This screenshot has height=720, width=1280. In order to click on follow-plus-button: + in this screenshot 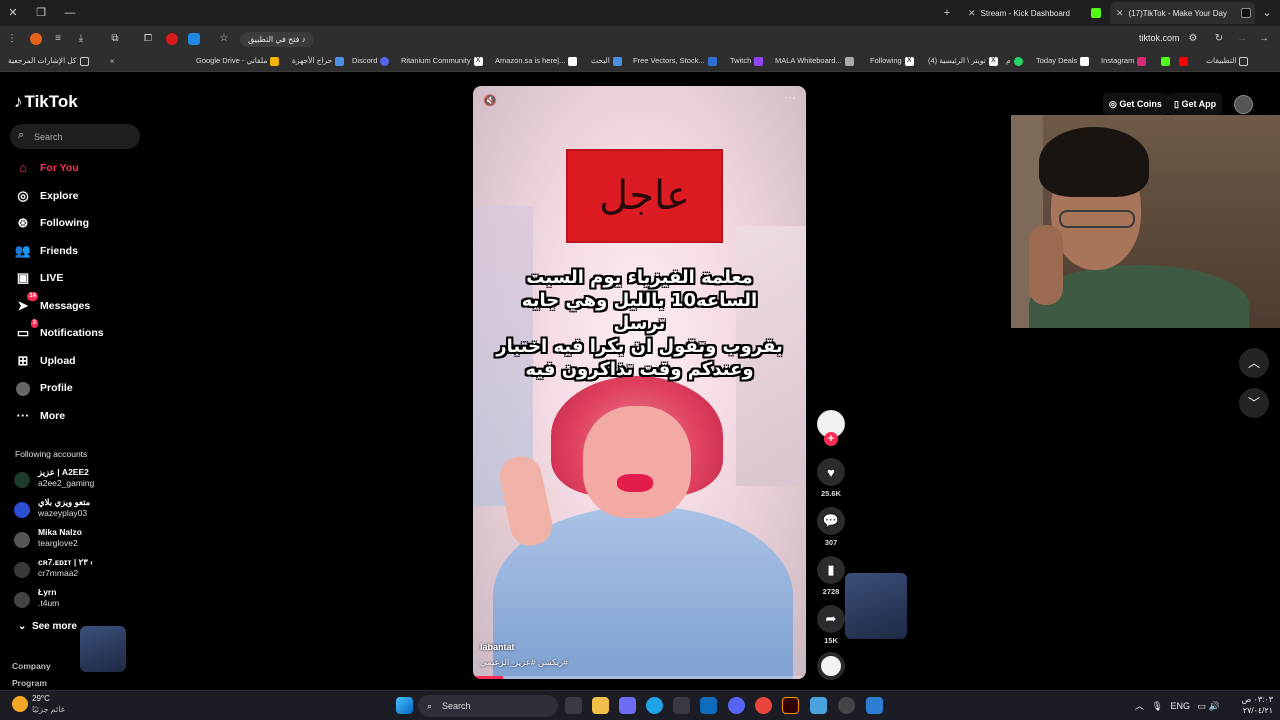, I will do `click(831, 439)`.